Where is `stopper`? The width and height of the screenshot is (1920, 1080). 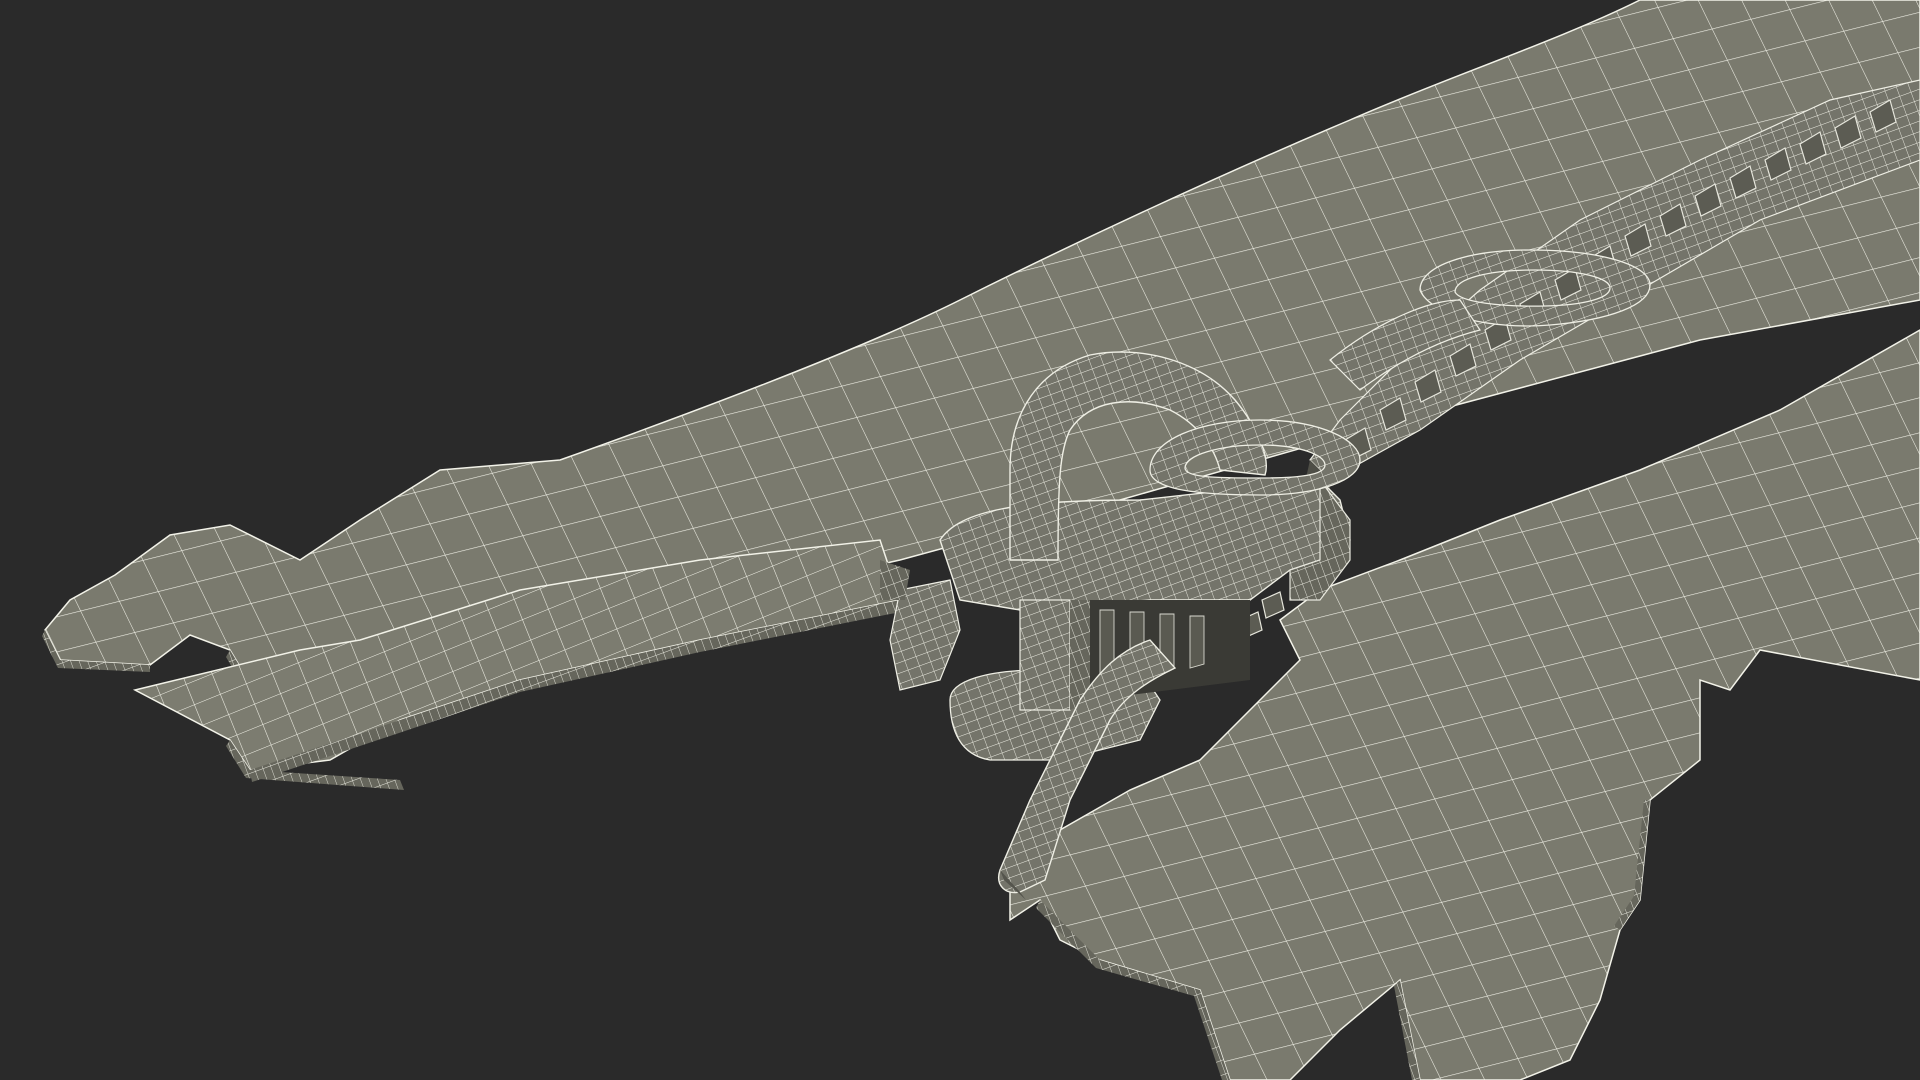 stopper is located at coordinates (920, 625).